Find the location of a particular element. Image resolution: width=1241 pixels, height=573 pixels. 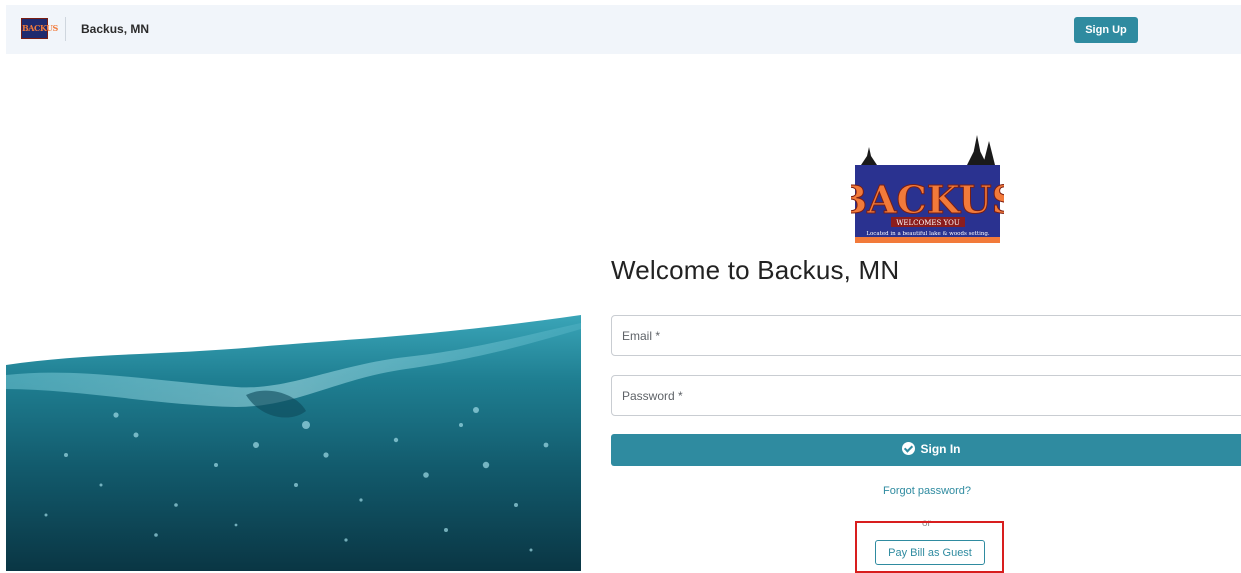

welcome-heading: Welcome to Backus, MN is located at coordinates (755, 270).